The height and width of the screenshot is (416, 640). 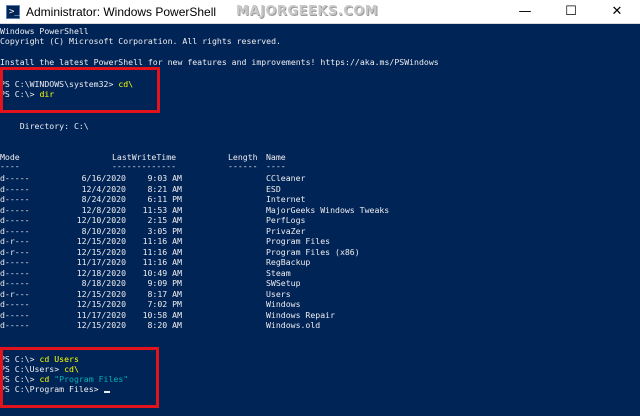 I want to click on row-time: 7:02 PM, so click(x=164, y=304).